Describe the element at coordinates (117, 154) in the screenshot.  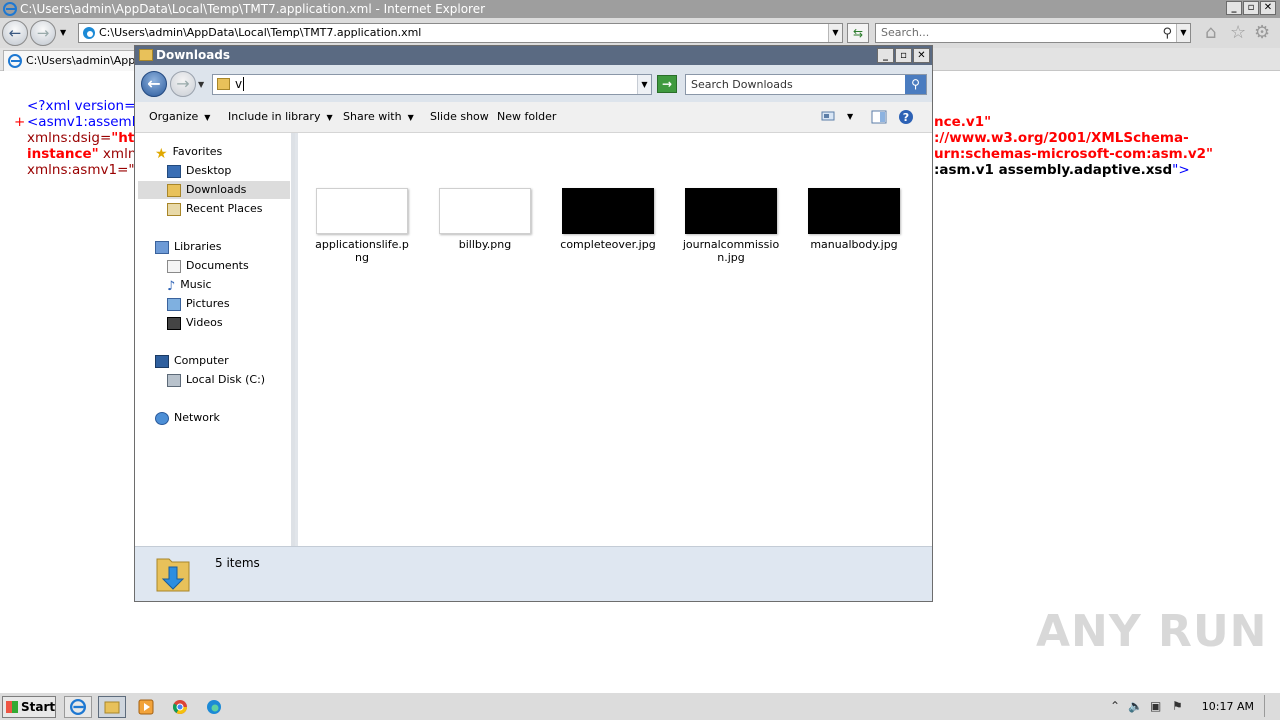
I see `xml-attr-xmln: xmln` at that location.